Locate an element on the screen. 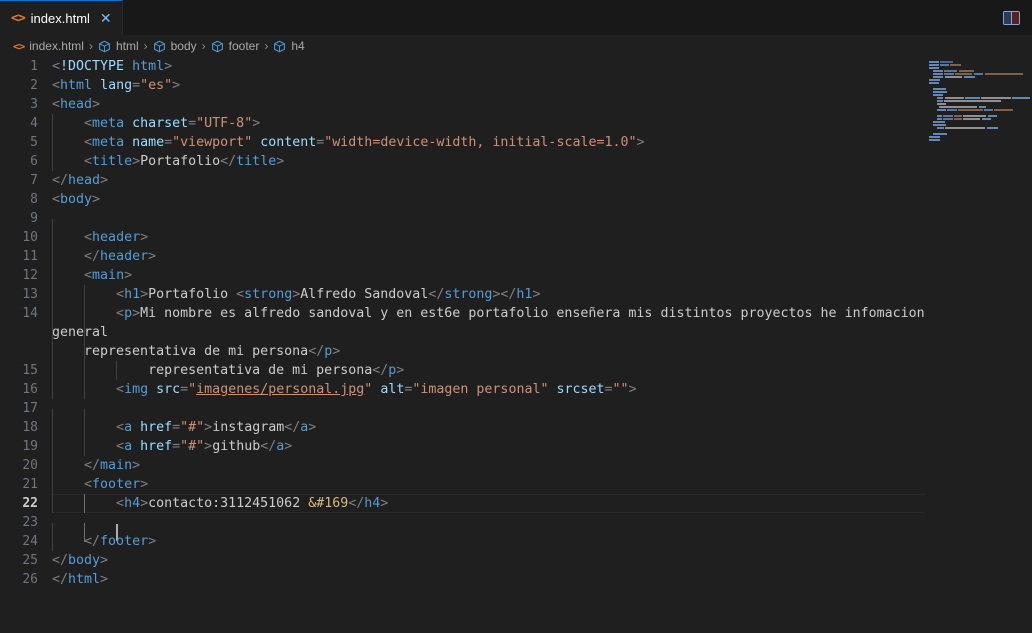 The height and width of the screenshot is (633, 1032). line-number: 3 is located at coordinates (34, 104).